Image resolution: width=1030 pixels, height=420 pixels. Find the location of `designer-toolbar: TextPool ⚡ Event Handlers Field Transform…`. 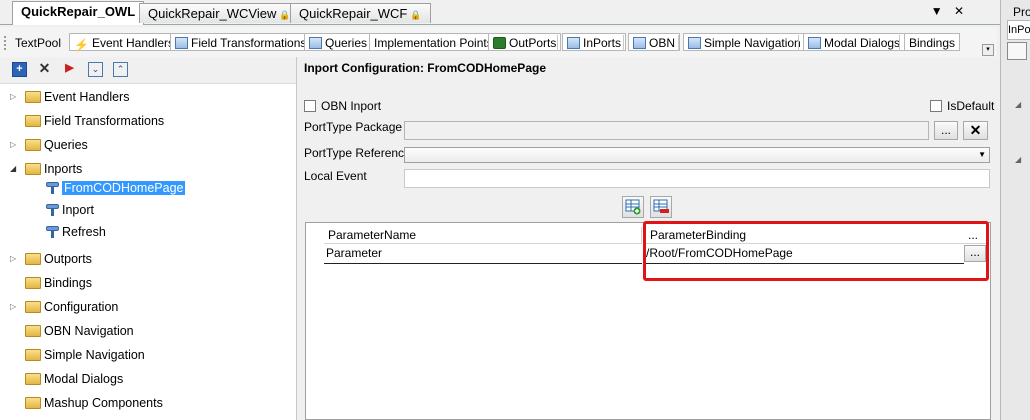

designer-toolbar: TextPool ⚡ Event Handlers Field Transform… is located at coordinates (498, 42).